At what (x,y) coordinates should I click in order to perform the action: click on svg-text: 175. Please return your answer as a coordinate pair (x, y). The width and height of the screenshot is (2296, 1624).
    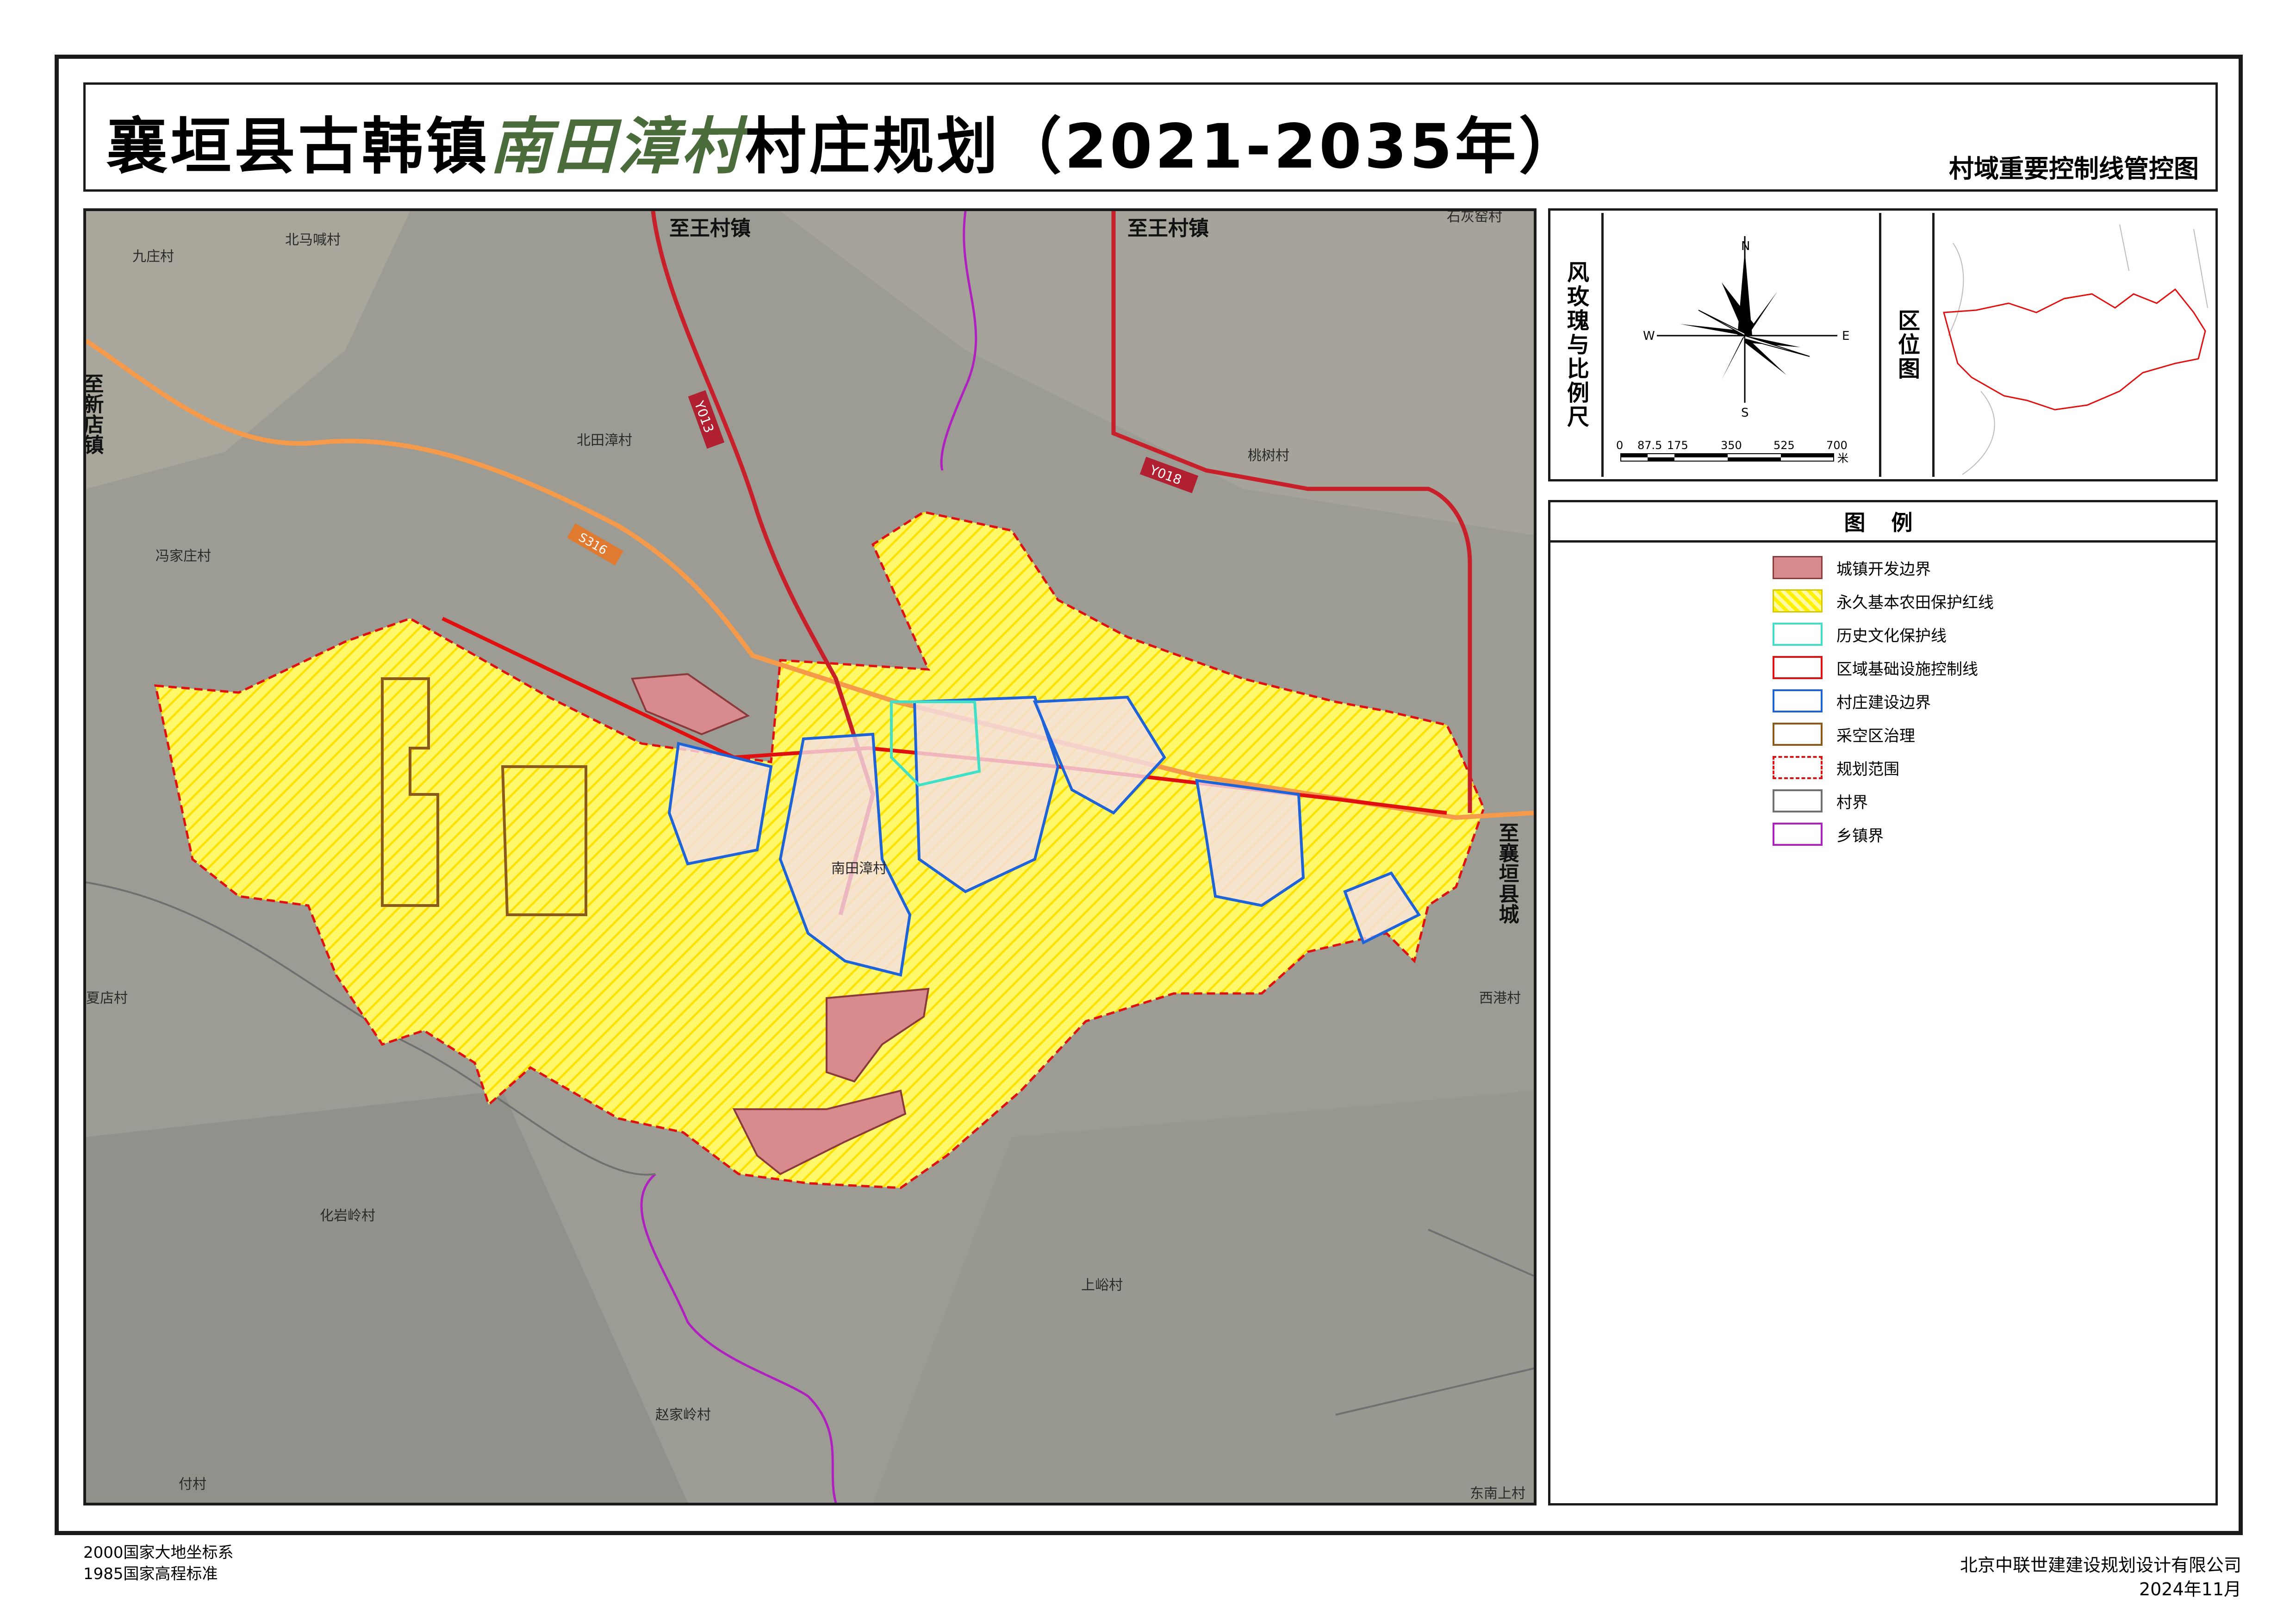
    Looking at the image, I should click on (1677, 445).